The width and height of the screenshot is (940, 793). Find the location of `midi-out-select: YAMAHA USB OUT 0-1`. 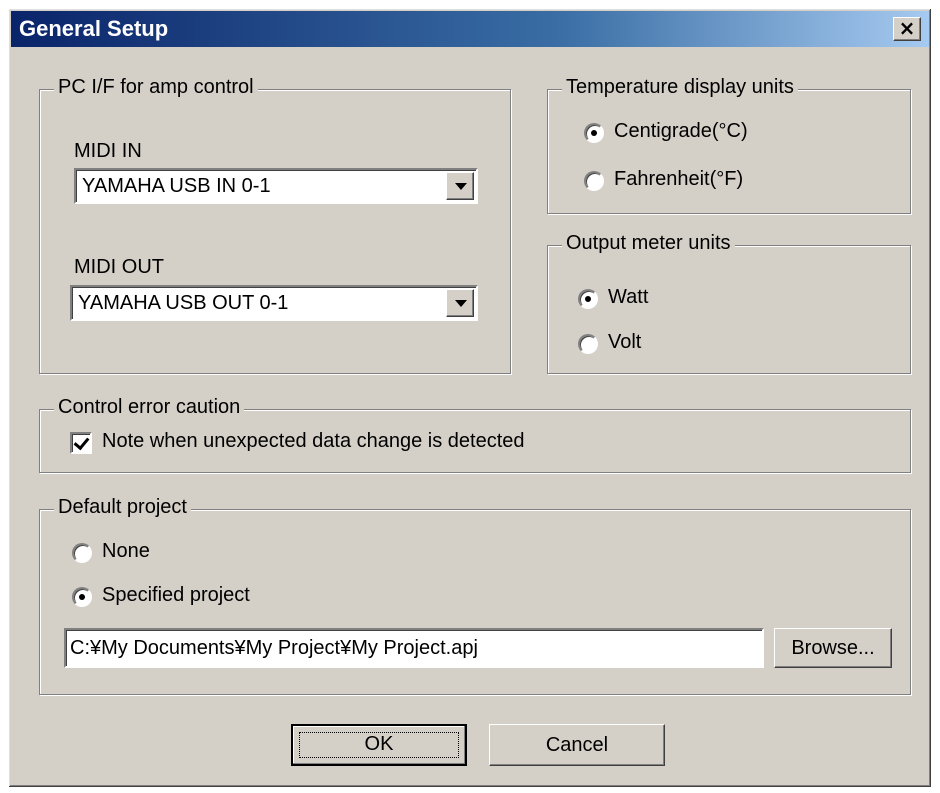

midi-out-select: YAMAHA USB OUT 0-1 is located at coordinates (274, 303).